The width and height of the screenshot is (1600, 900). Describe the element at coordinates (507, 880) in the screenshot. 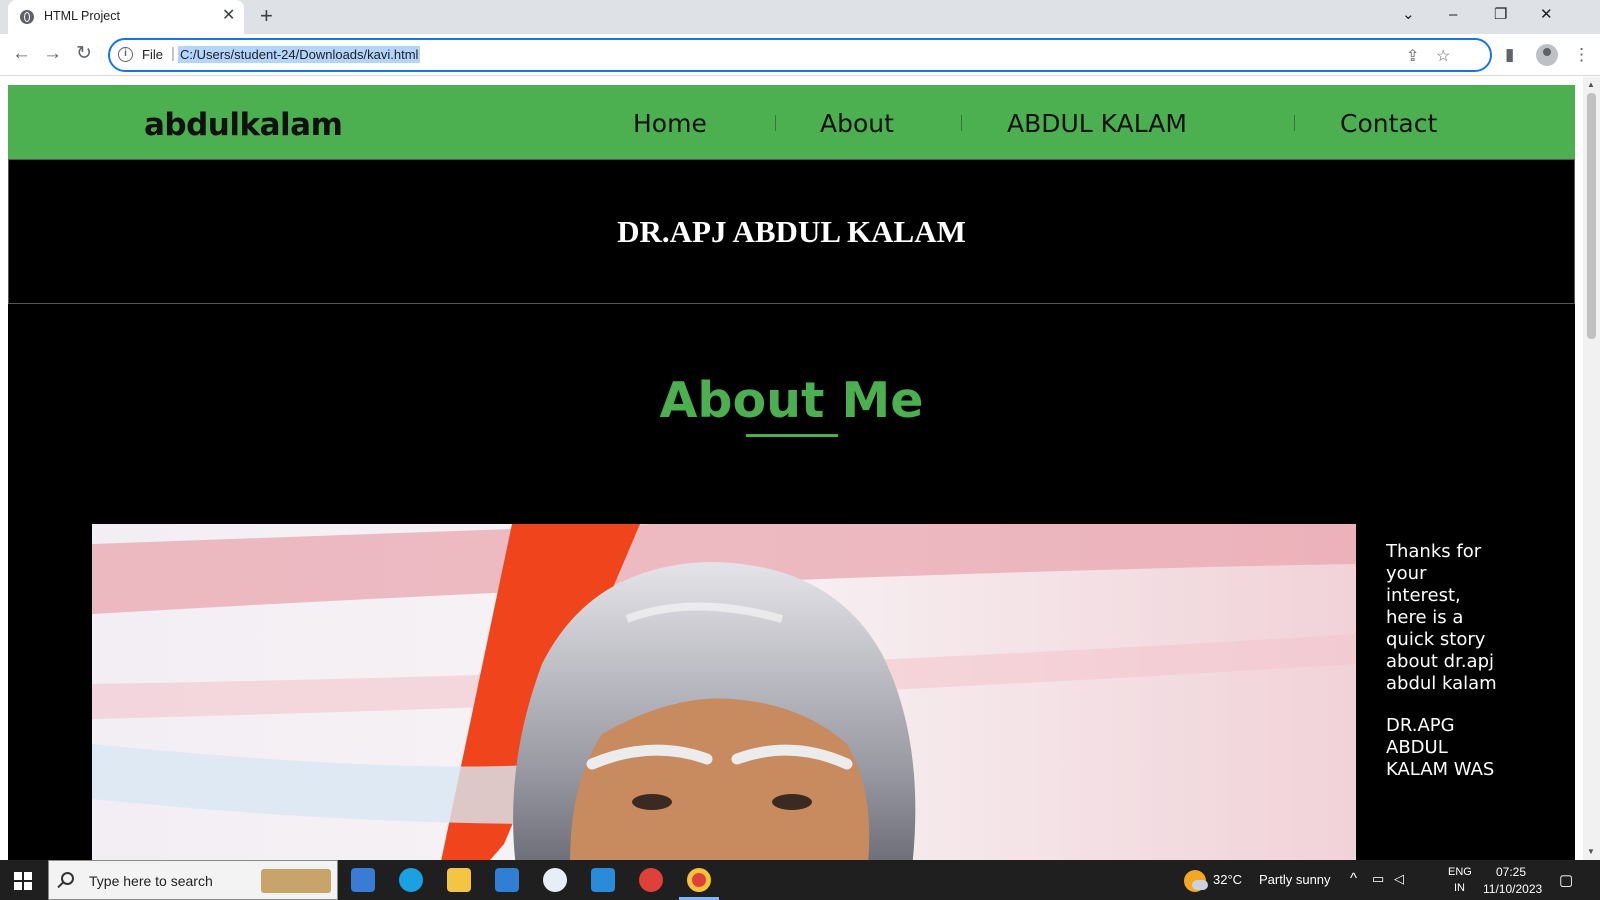

I see `mail-icon` at that location.